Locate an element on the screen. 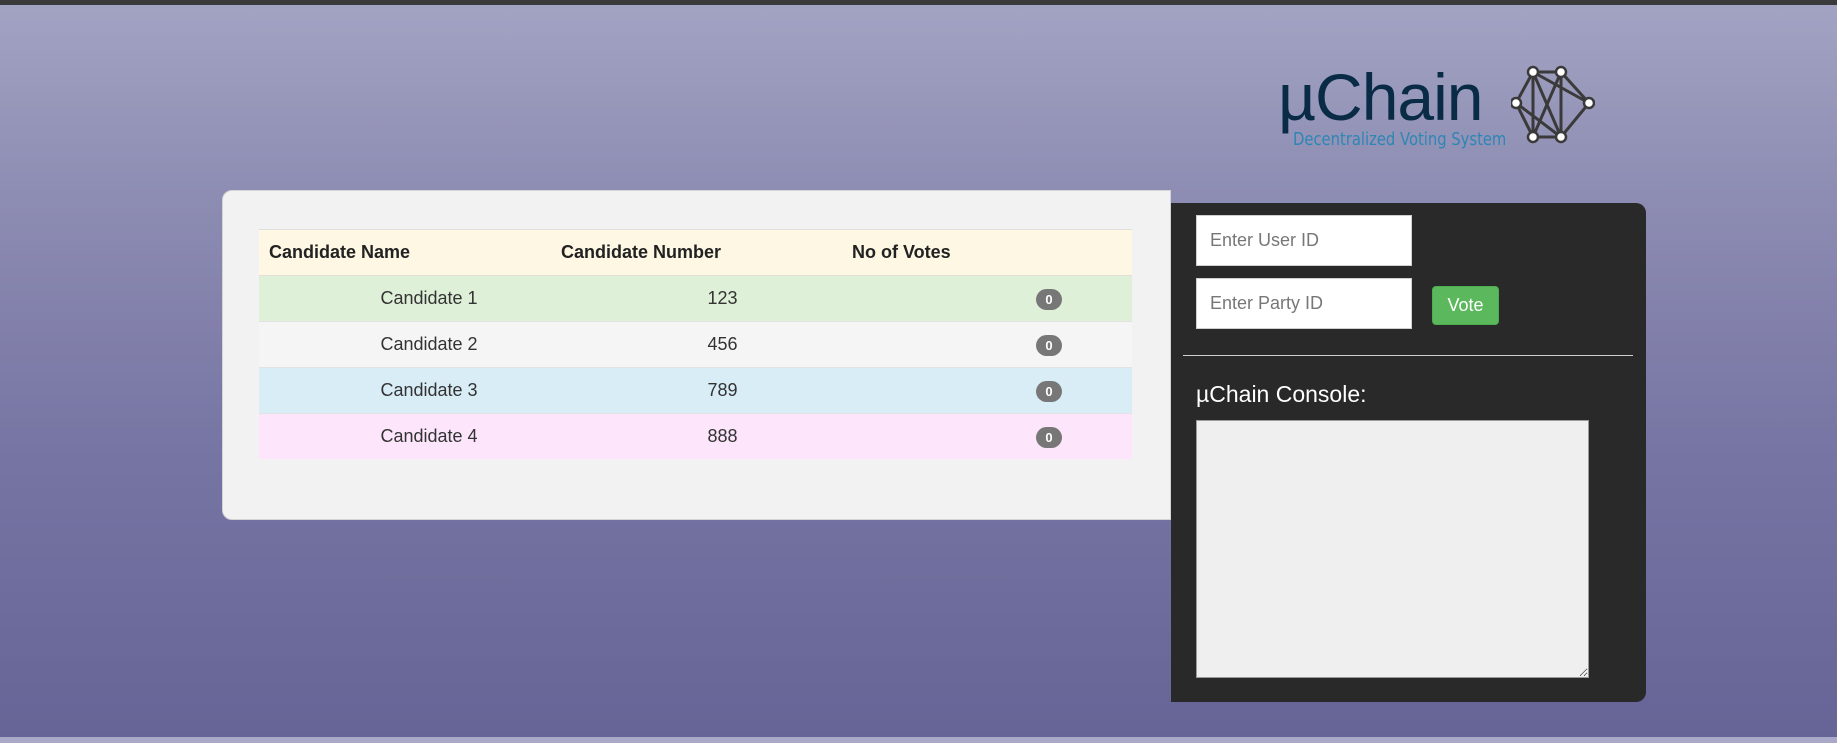  table-row: Candidate 1 123 0 is located at coordinates (695, 298).